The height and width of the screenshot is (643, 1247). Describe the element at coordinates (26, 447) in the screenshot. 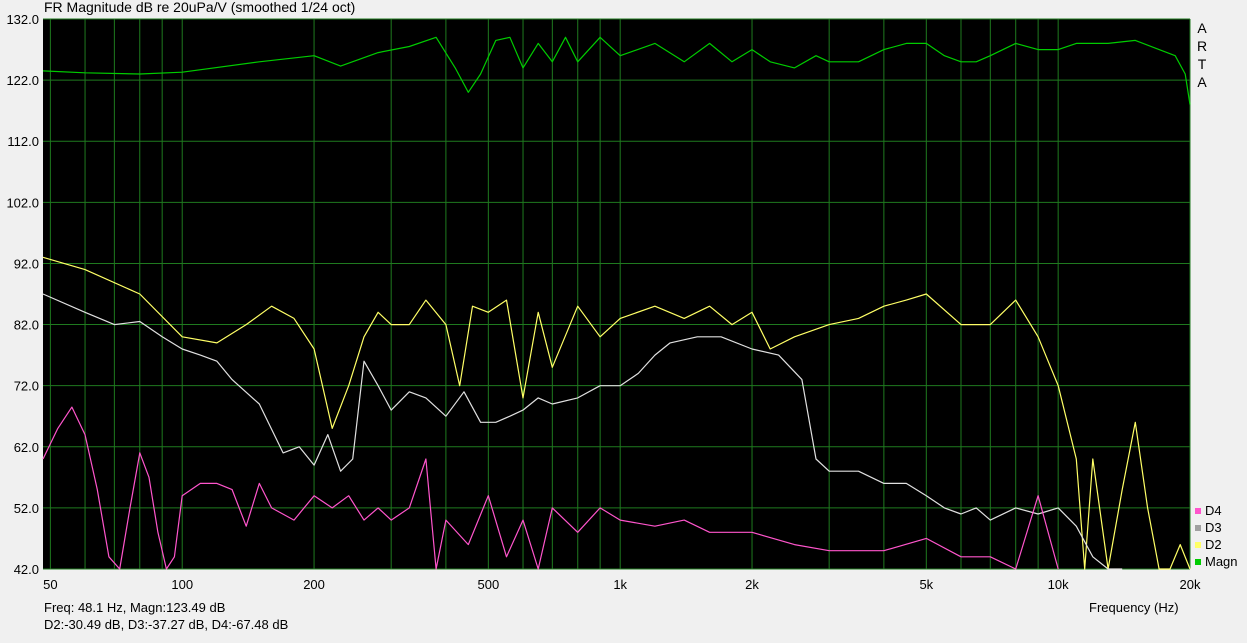

I see `y-tick-label: 62.0` at that location.